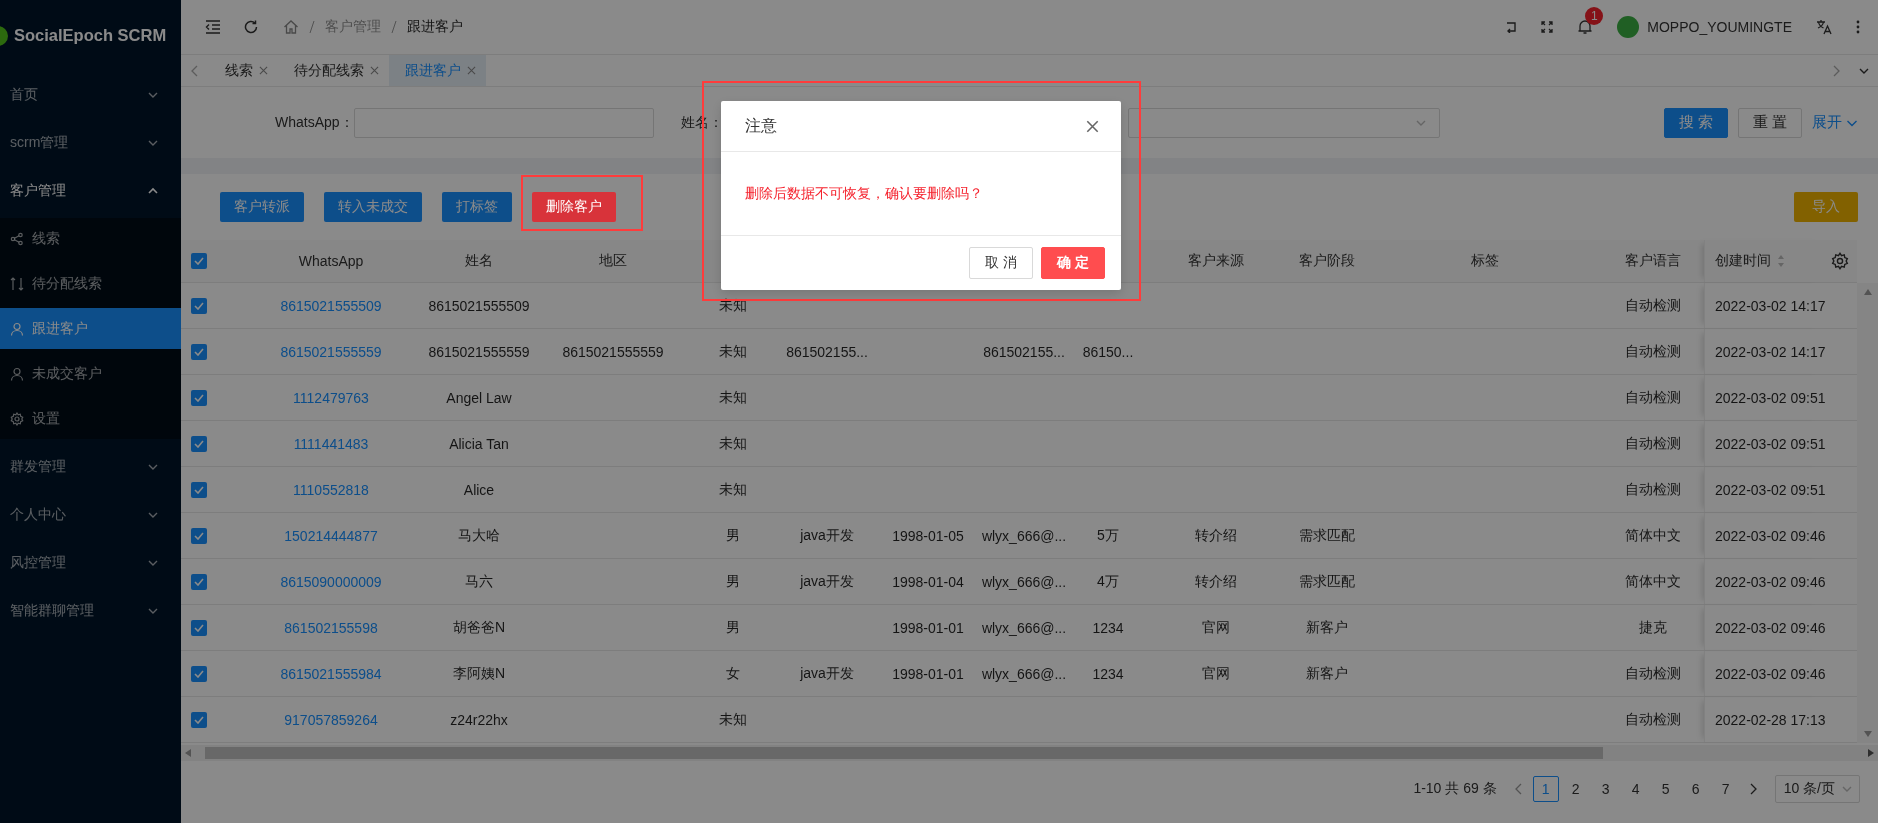 The image size is (1878, 823). Describe the element at coordinates (331, 627) in the screenshot. I see `phone-link: 861502155598` at that location.